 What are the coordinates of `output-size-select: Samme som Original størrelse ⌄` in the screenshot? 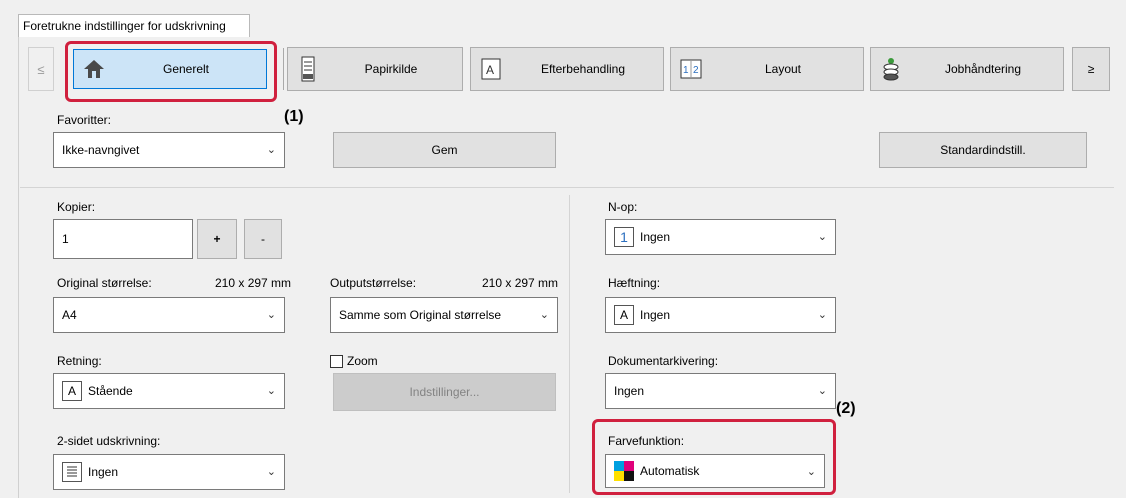 It's located at (444, 315).